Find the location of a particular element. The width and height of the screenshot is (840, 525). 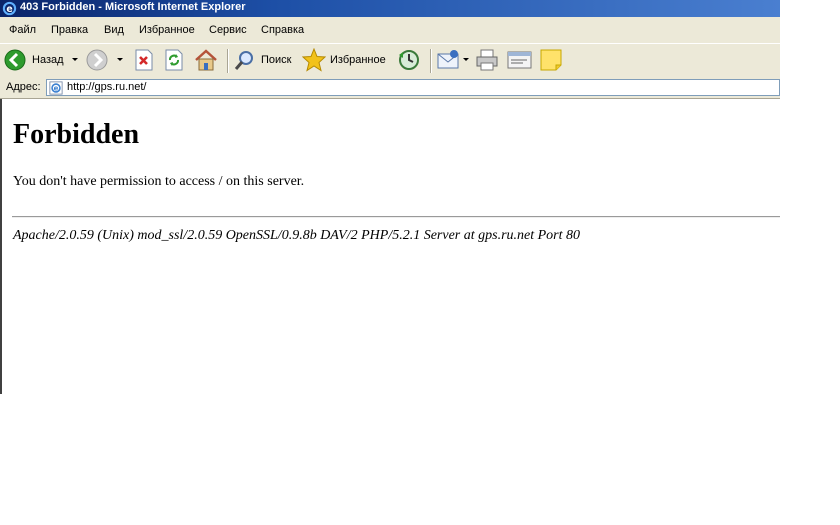

internet-explorer-icon: e is located at coordinates (9, 8).